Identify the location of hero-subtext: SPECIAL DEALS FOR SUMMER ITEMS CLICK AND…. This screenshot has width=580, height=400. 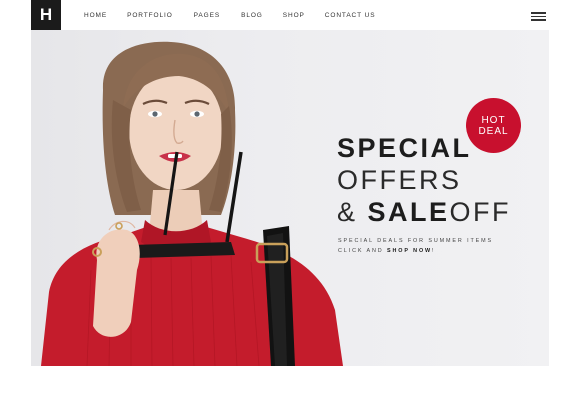
(415, 246).